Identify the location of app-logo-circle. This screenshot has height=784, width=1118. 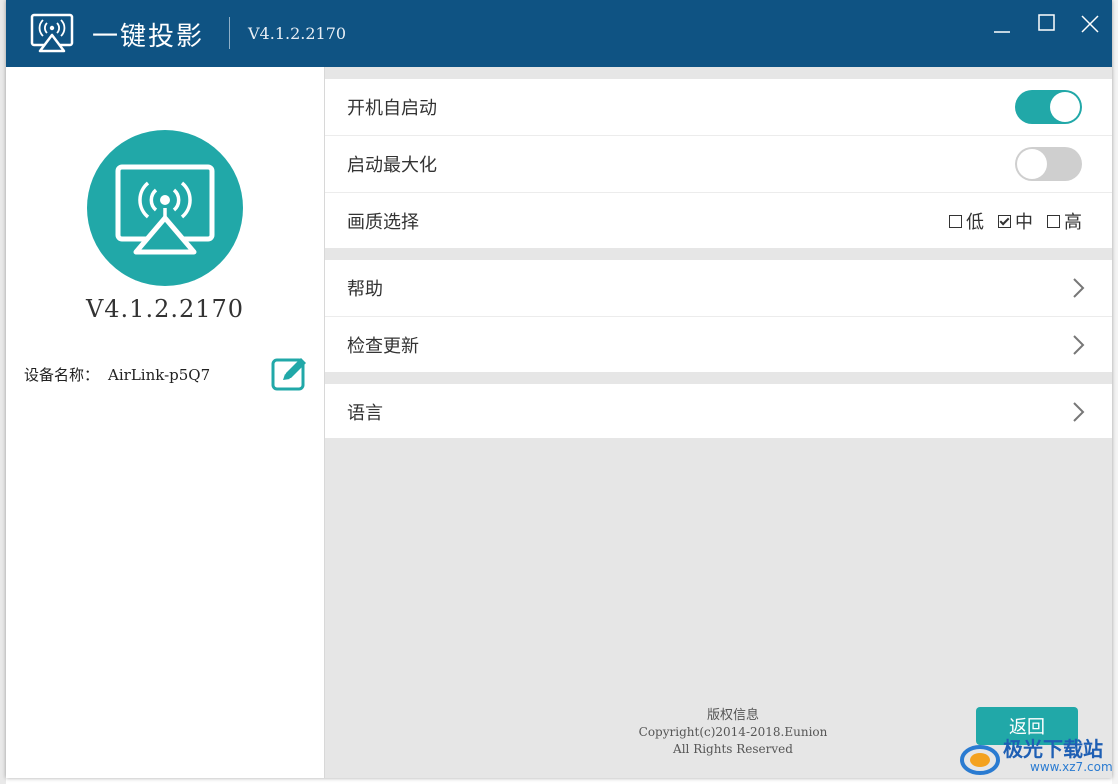
(165, 208).